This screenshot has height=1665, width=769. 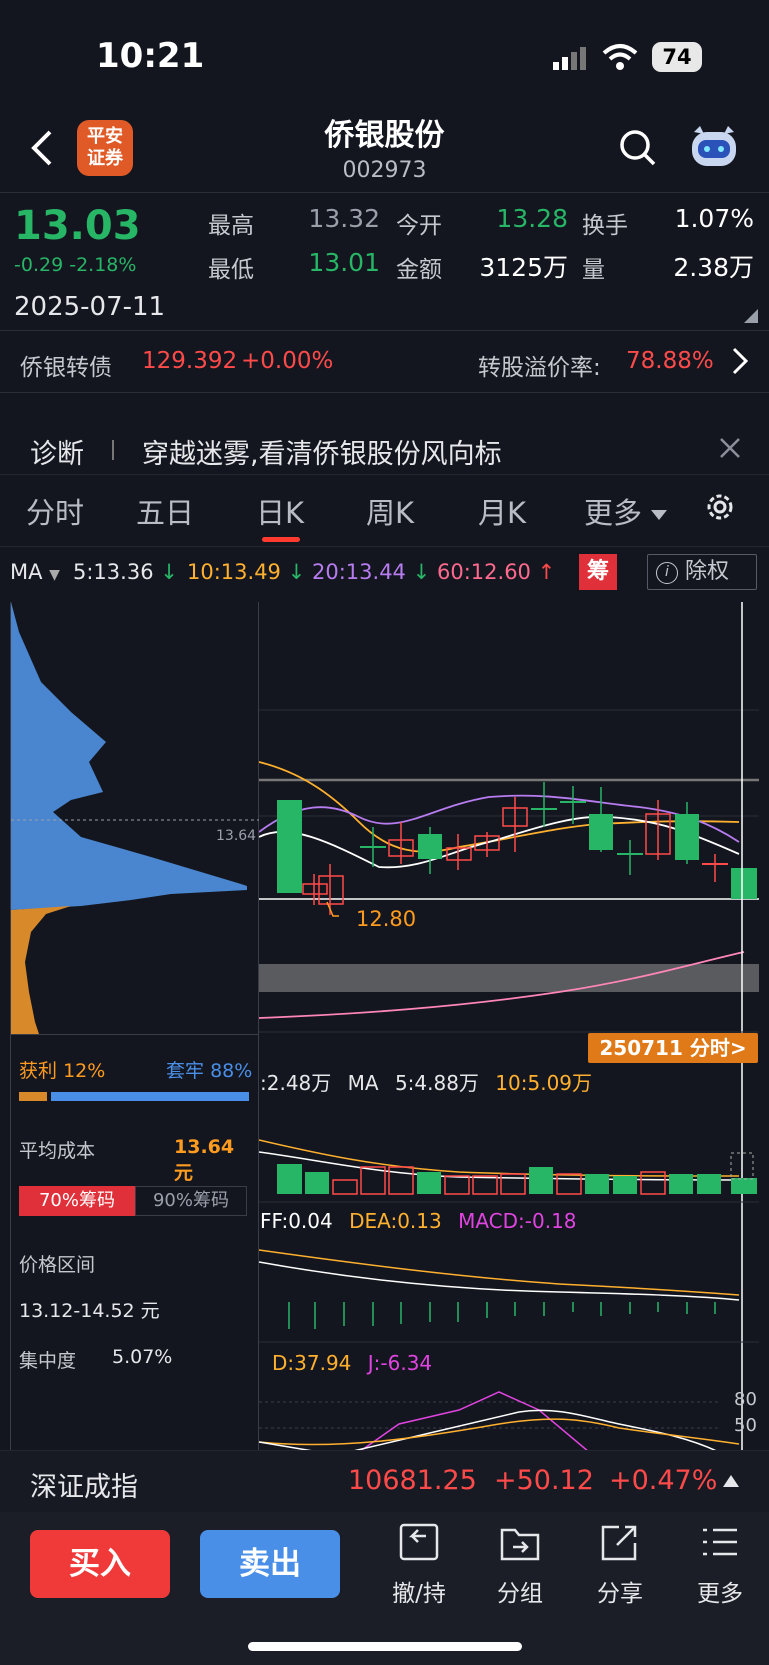 I want to click on diagnosis-banner: 诊断 穿越迷雾,看清侨银股份风向标, so click(x=384, y=447).